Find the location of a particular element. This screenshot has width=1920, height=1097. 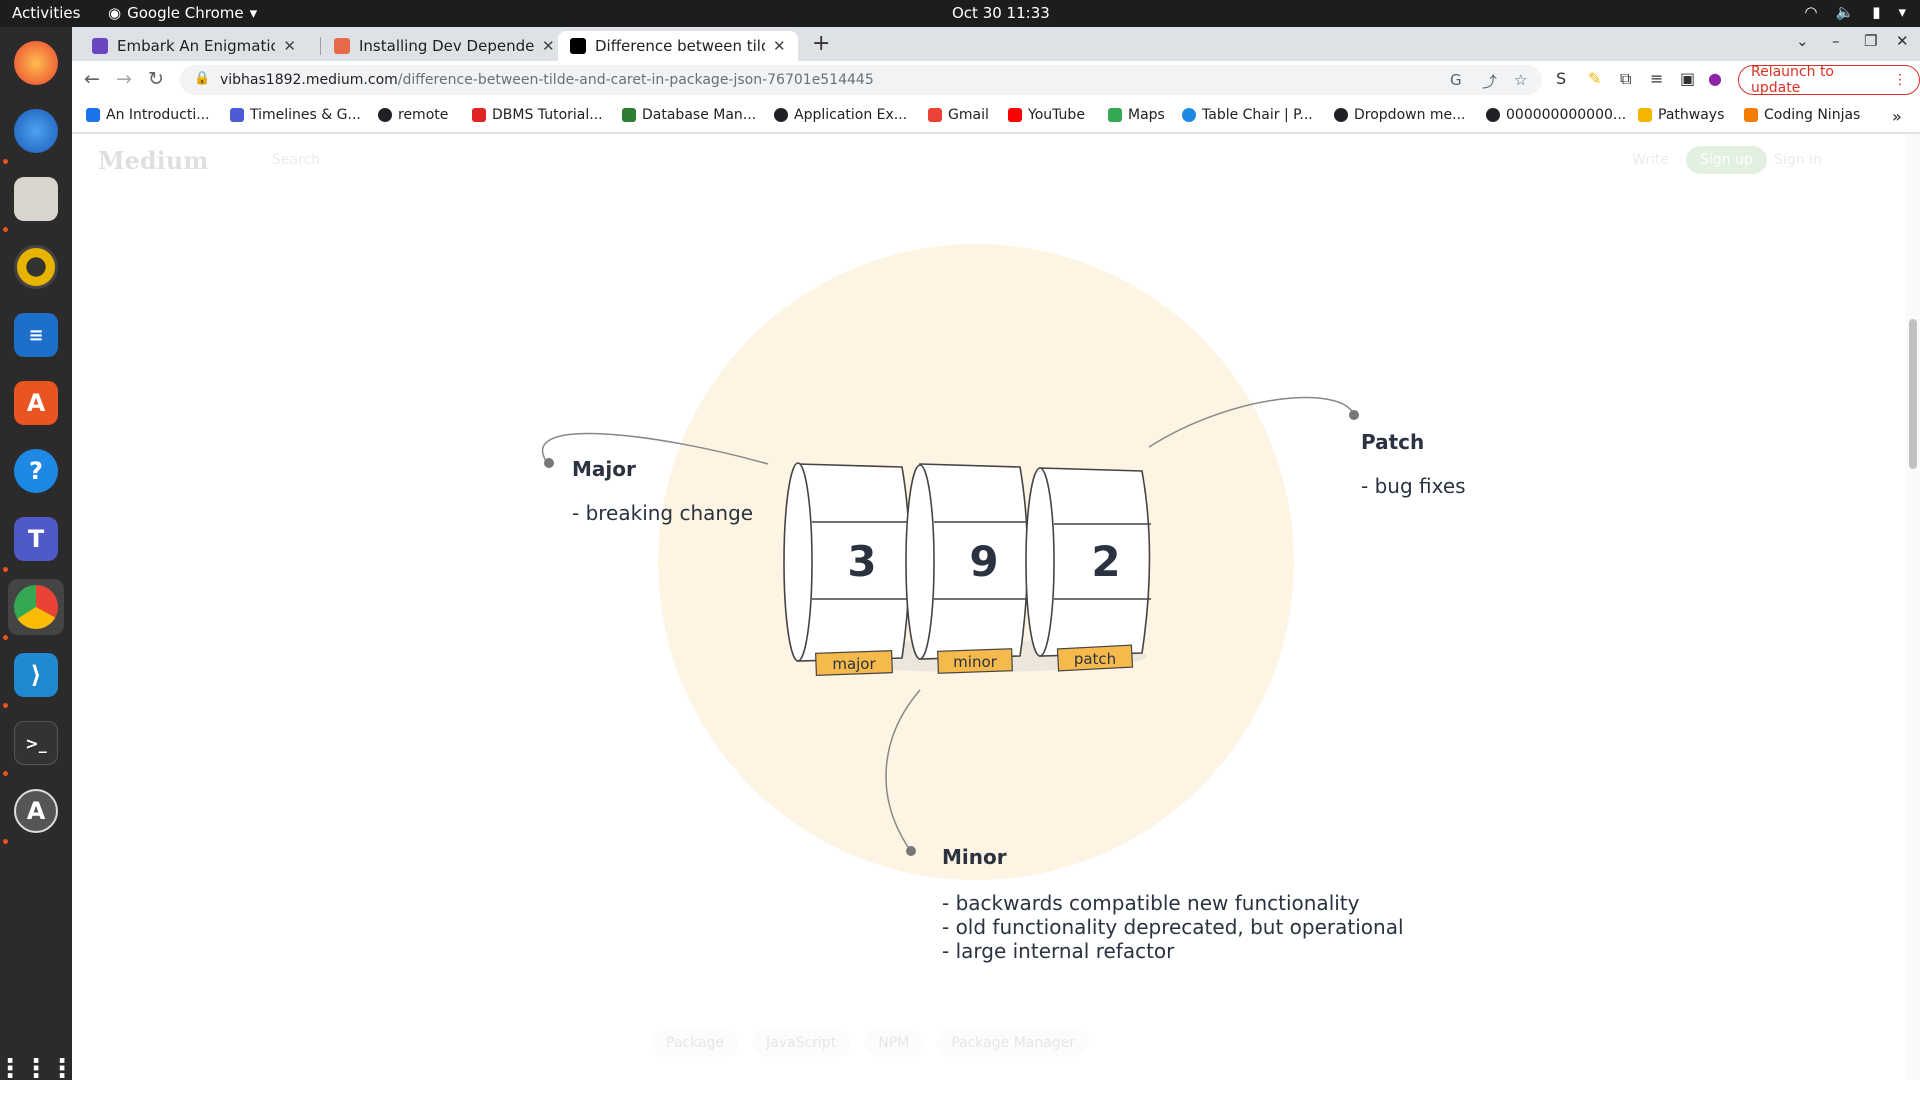

minor-title: Minor is located at coordinates (974, 857).